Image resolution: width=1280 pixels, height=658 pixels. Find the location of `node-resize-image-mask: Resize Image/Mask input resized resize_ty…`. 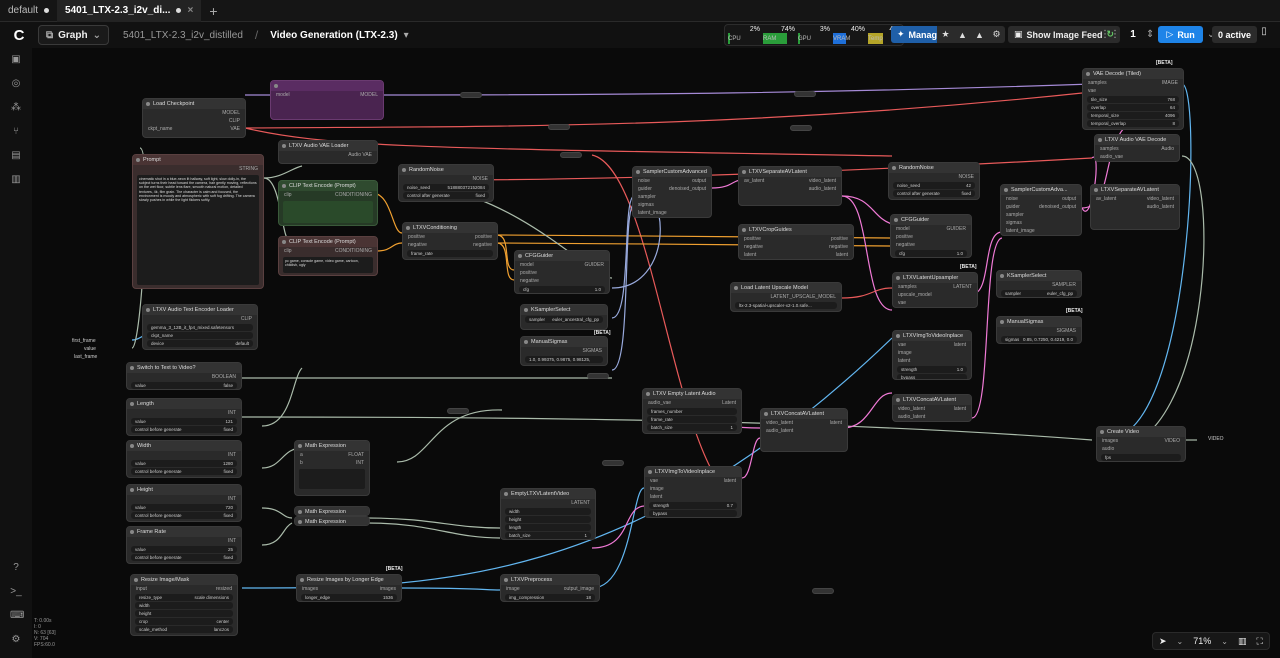

node-resize-image-mask: Resize Image/Mask input resized resize_ty… is located at coordinates (184, 605).